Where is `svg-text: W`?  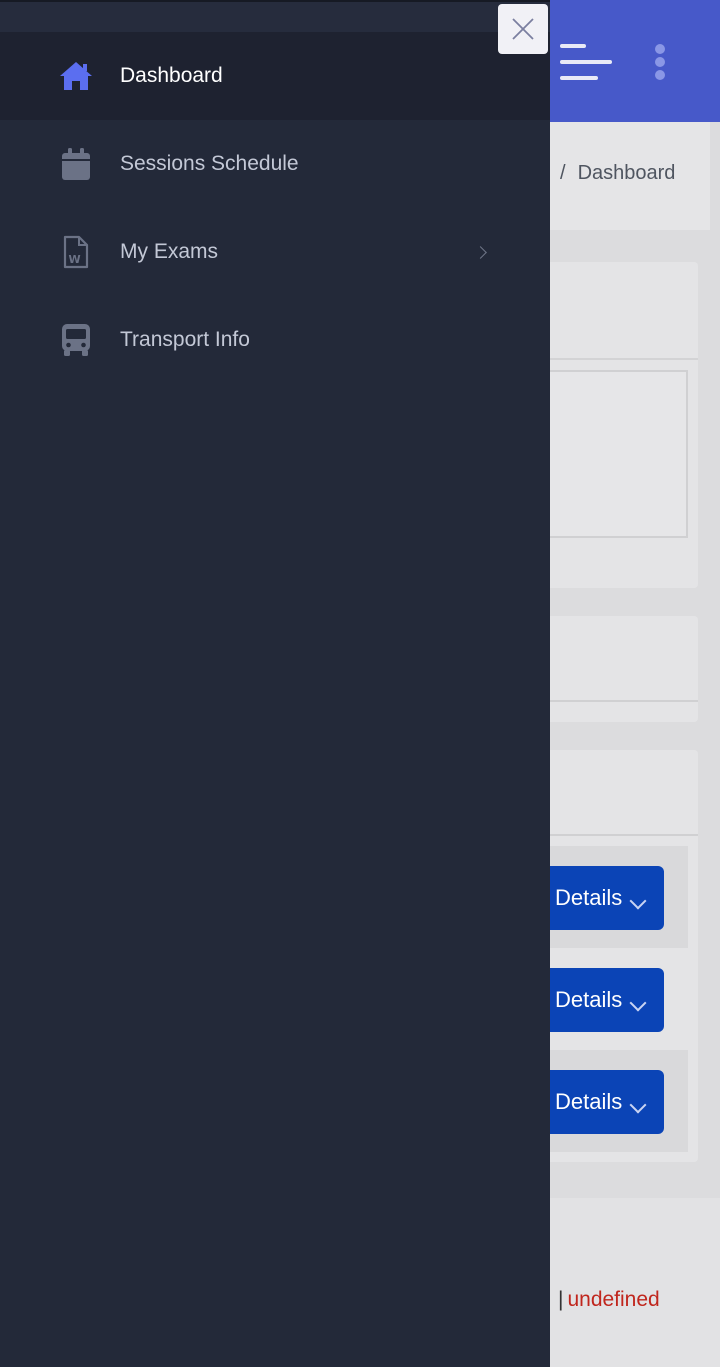
svg-text: W is located at coordinates (75, 259).